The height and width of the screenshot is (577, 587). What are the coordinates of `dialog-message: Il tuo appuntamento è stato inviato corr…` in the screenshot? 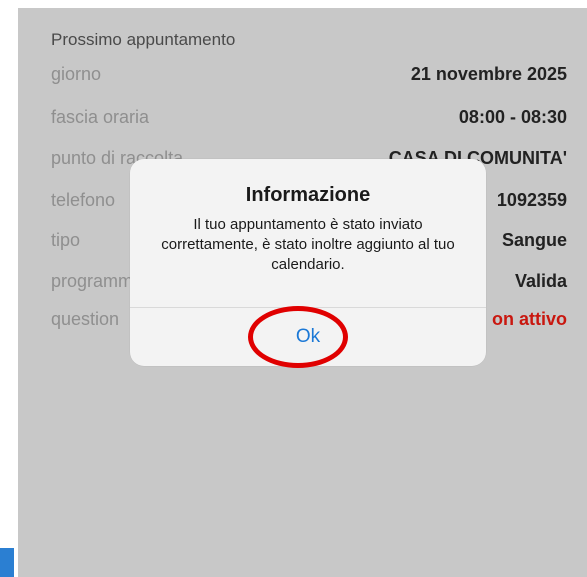 It's located at (308, 244).